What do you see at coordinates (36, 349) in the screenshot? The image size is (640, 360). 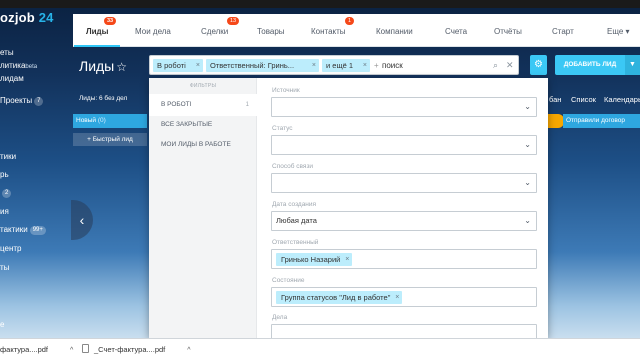 I see `download-item: фактура....pdf ^` at bounding box center [36, 349].